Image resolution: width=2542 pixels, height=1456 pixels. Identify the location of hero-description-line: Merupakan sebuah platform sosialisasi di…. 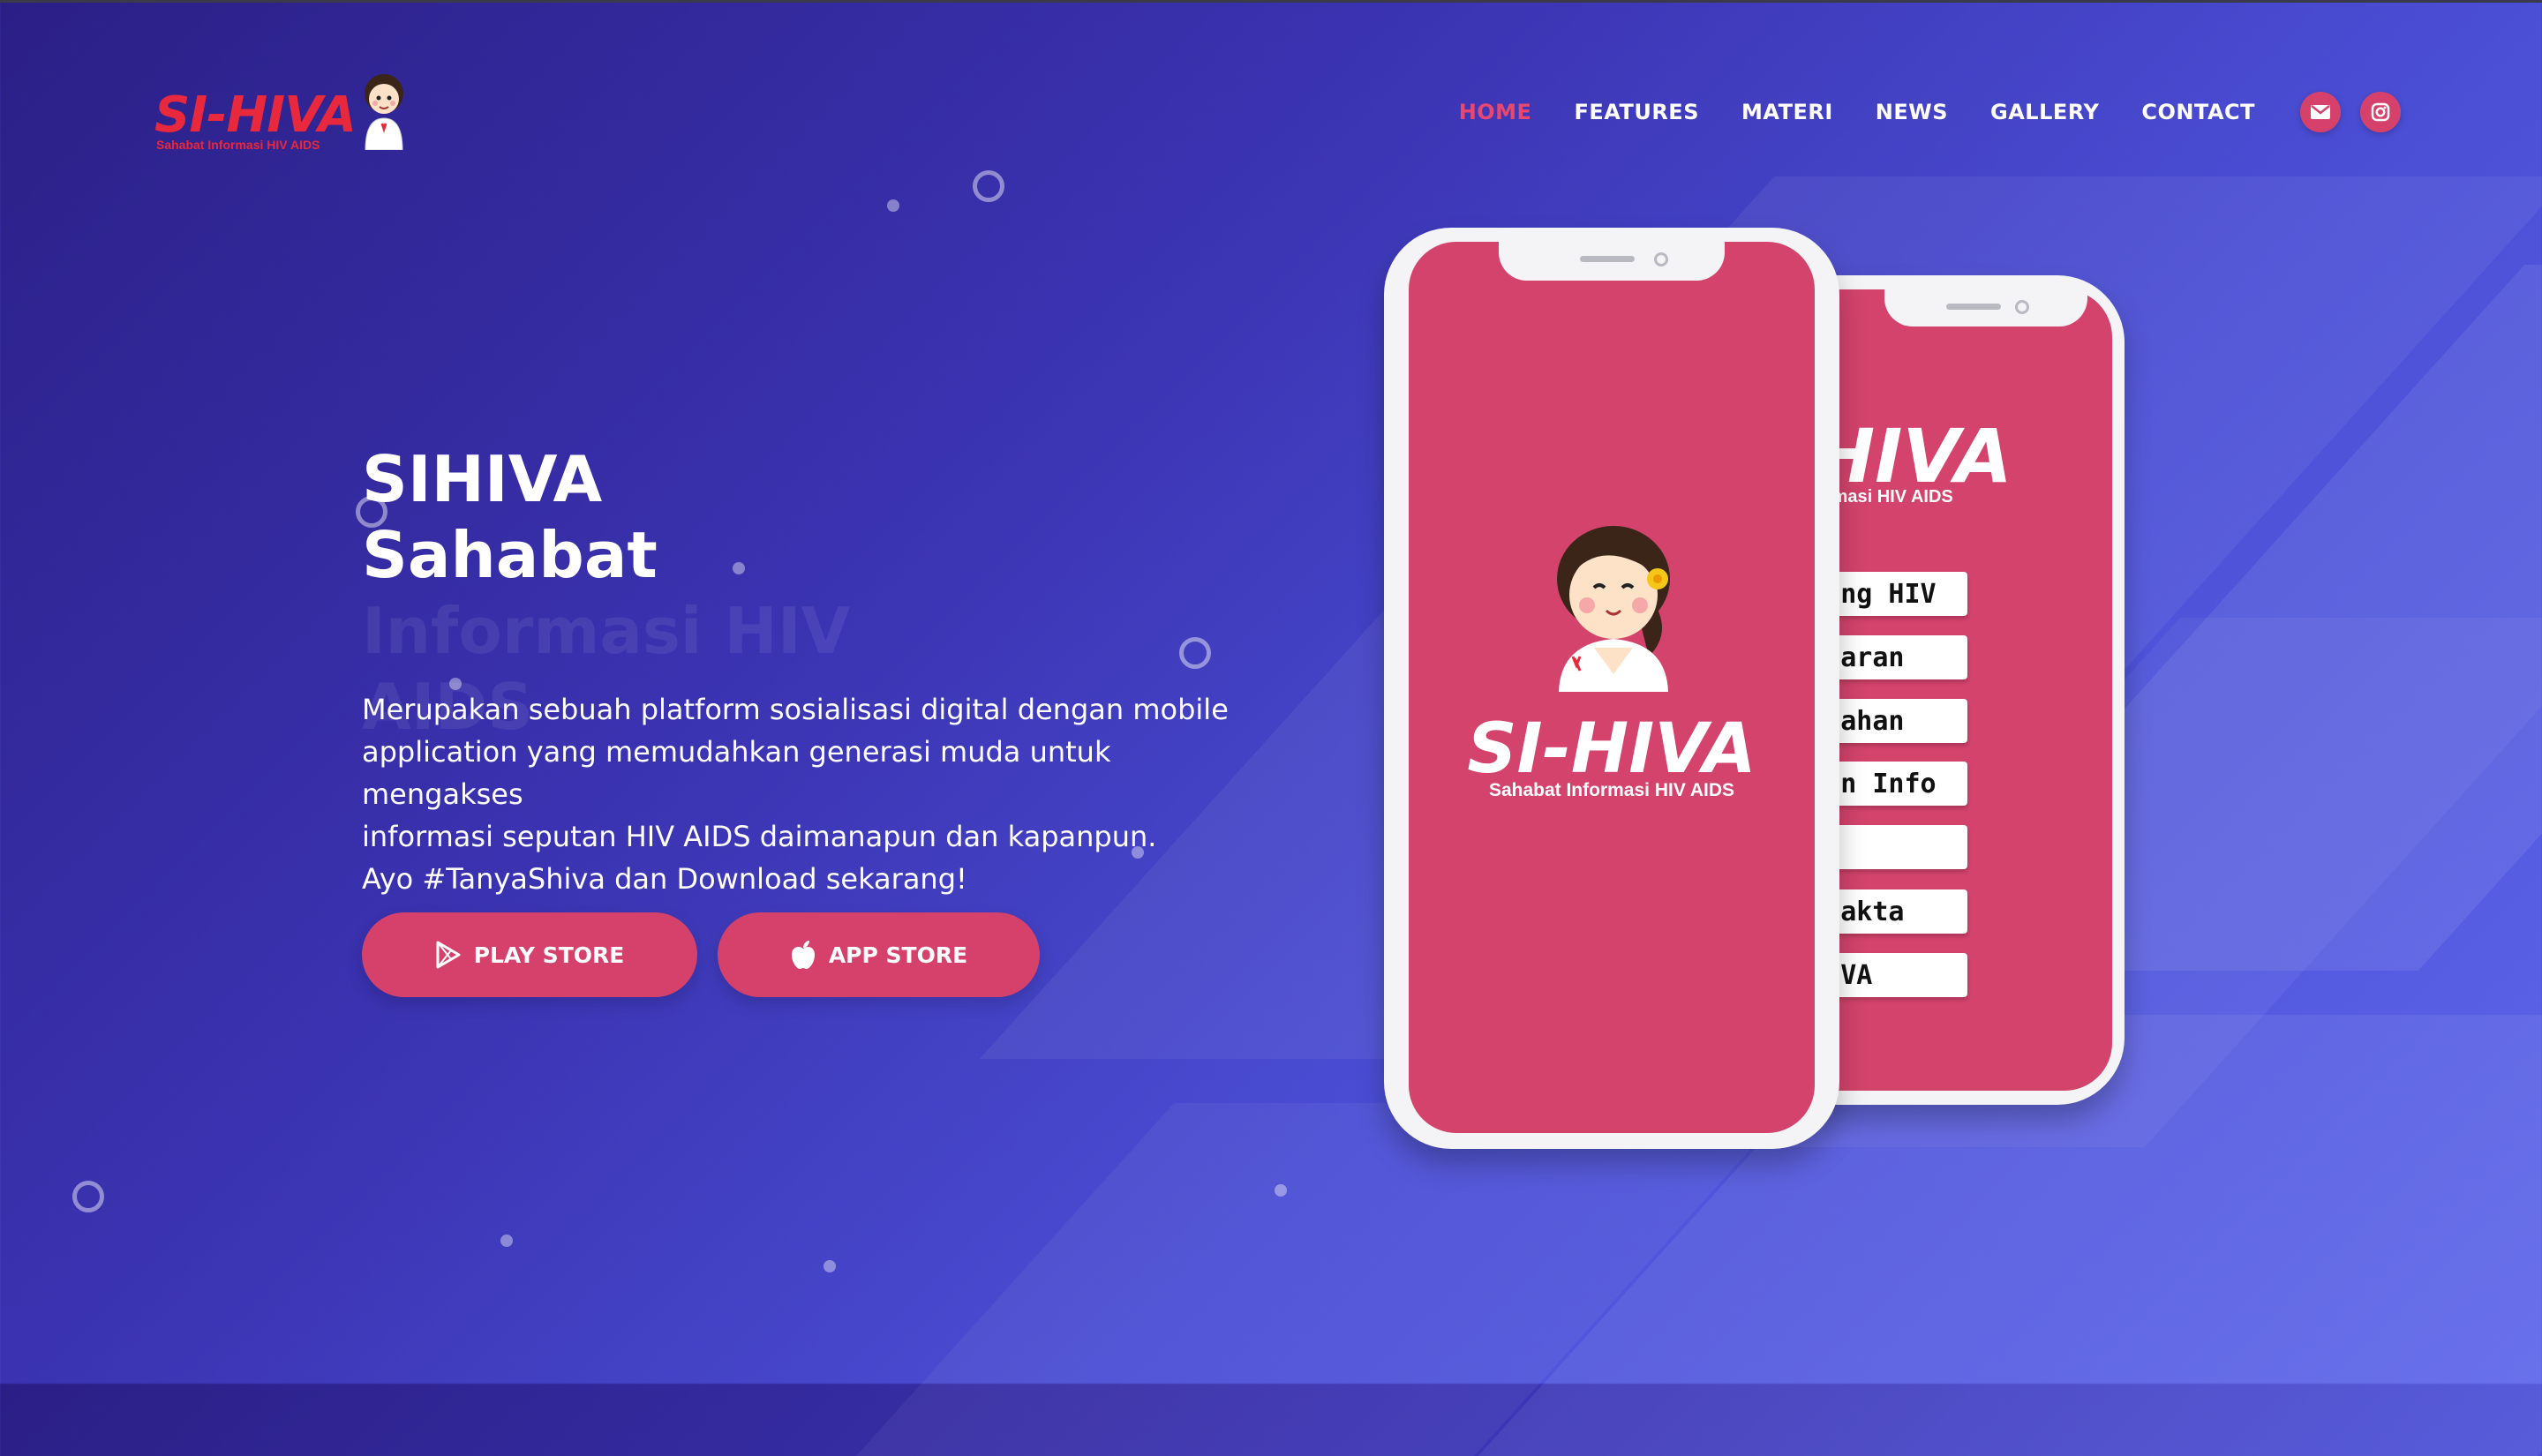
(795, 709).